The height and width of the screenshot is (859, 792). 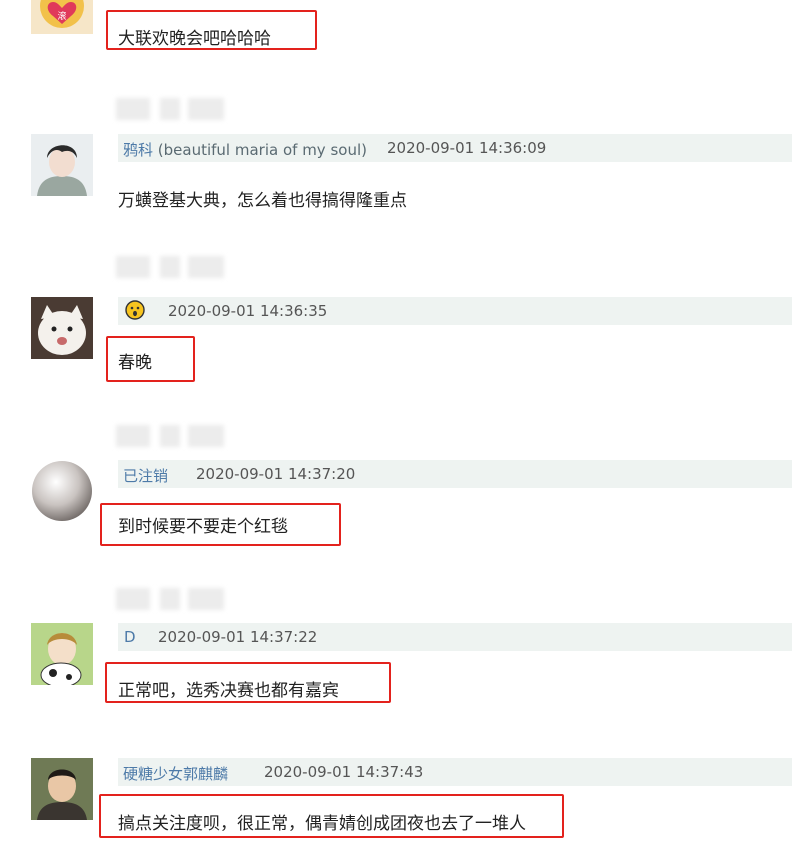 I want to click on pearl-avatar, so click(x=62, y=491).